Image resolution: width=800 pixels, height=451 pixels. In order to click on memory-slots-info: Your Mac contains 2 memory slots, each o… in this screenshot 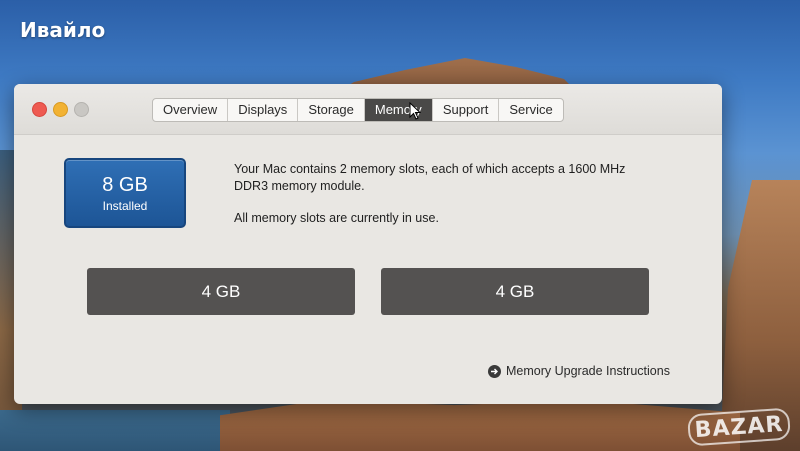, I will do `click(430, 177)`.